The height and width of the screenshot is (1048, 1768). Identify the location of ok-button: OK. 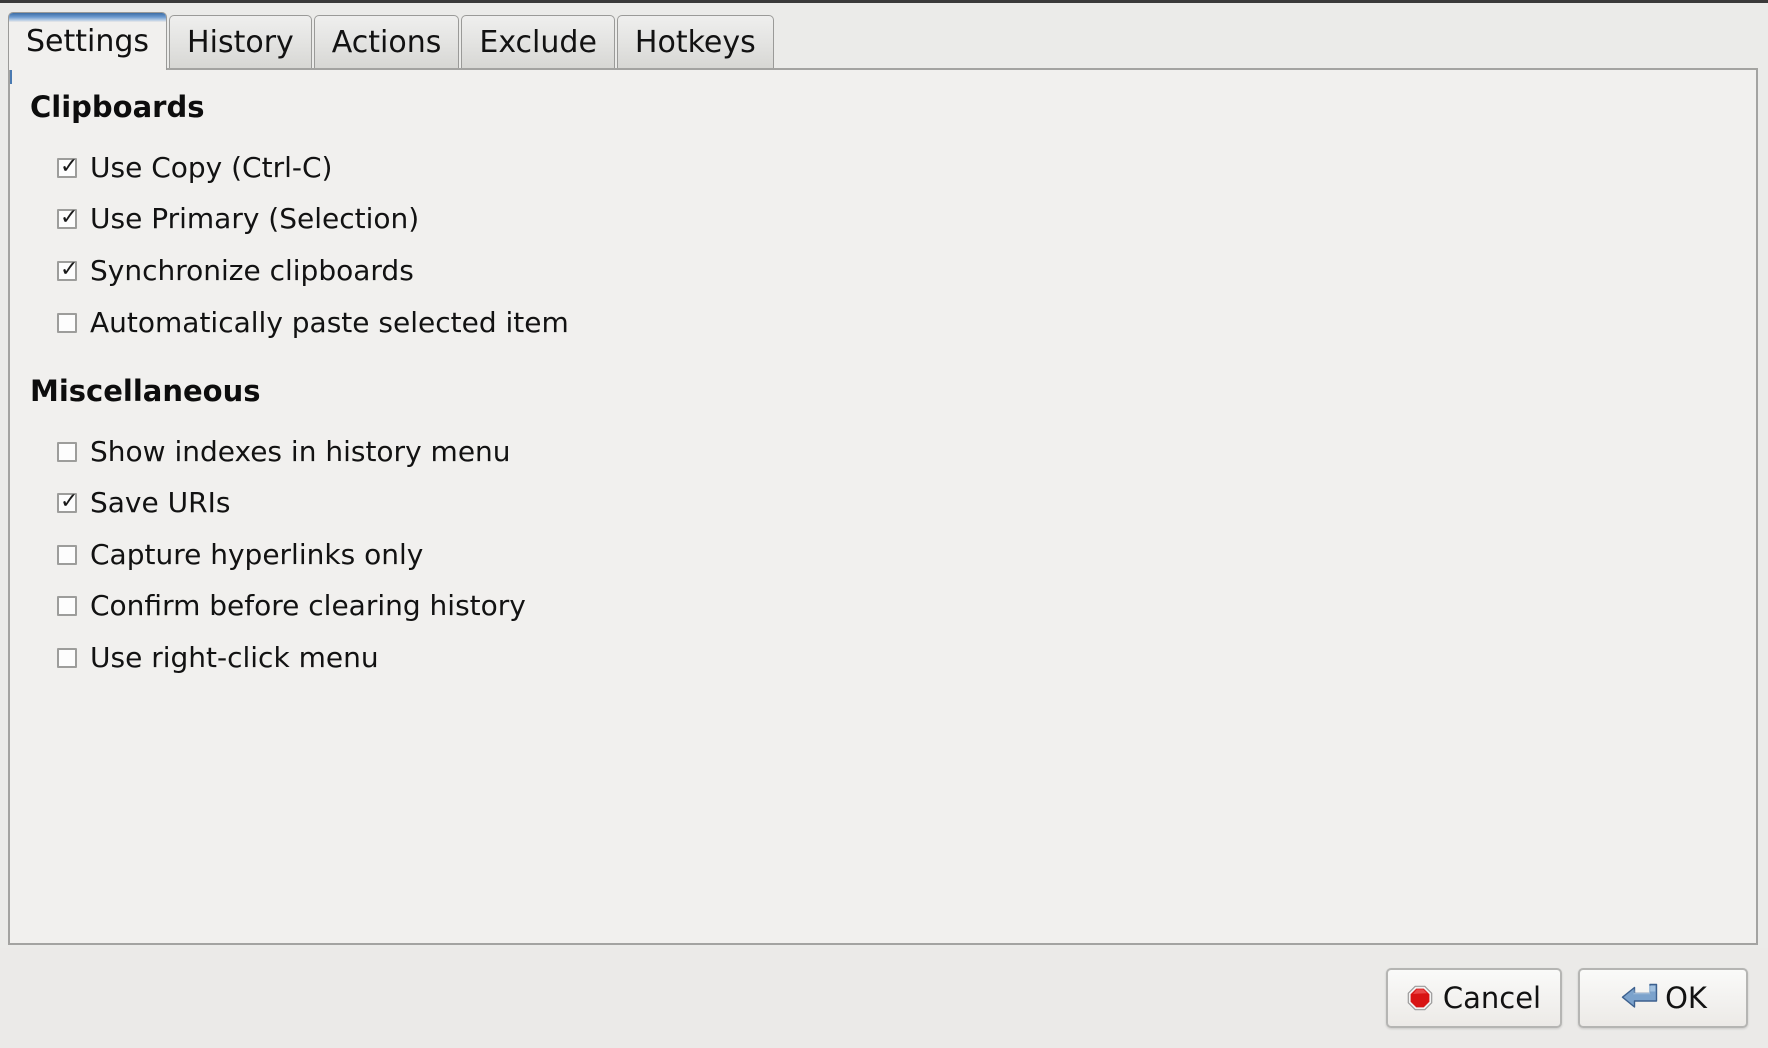
(1663, 998).